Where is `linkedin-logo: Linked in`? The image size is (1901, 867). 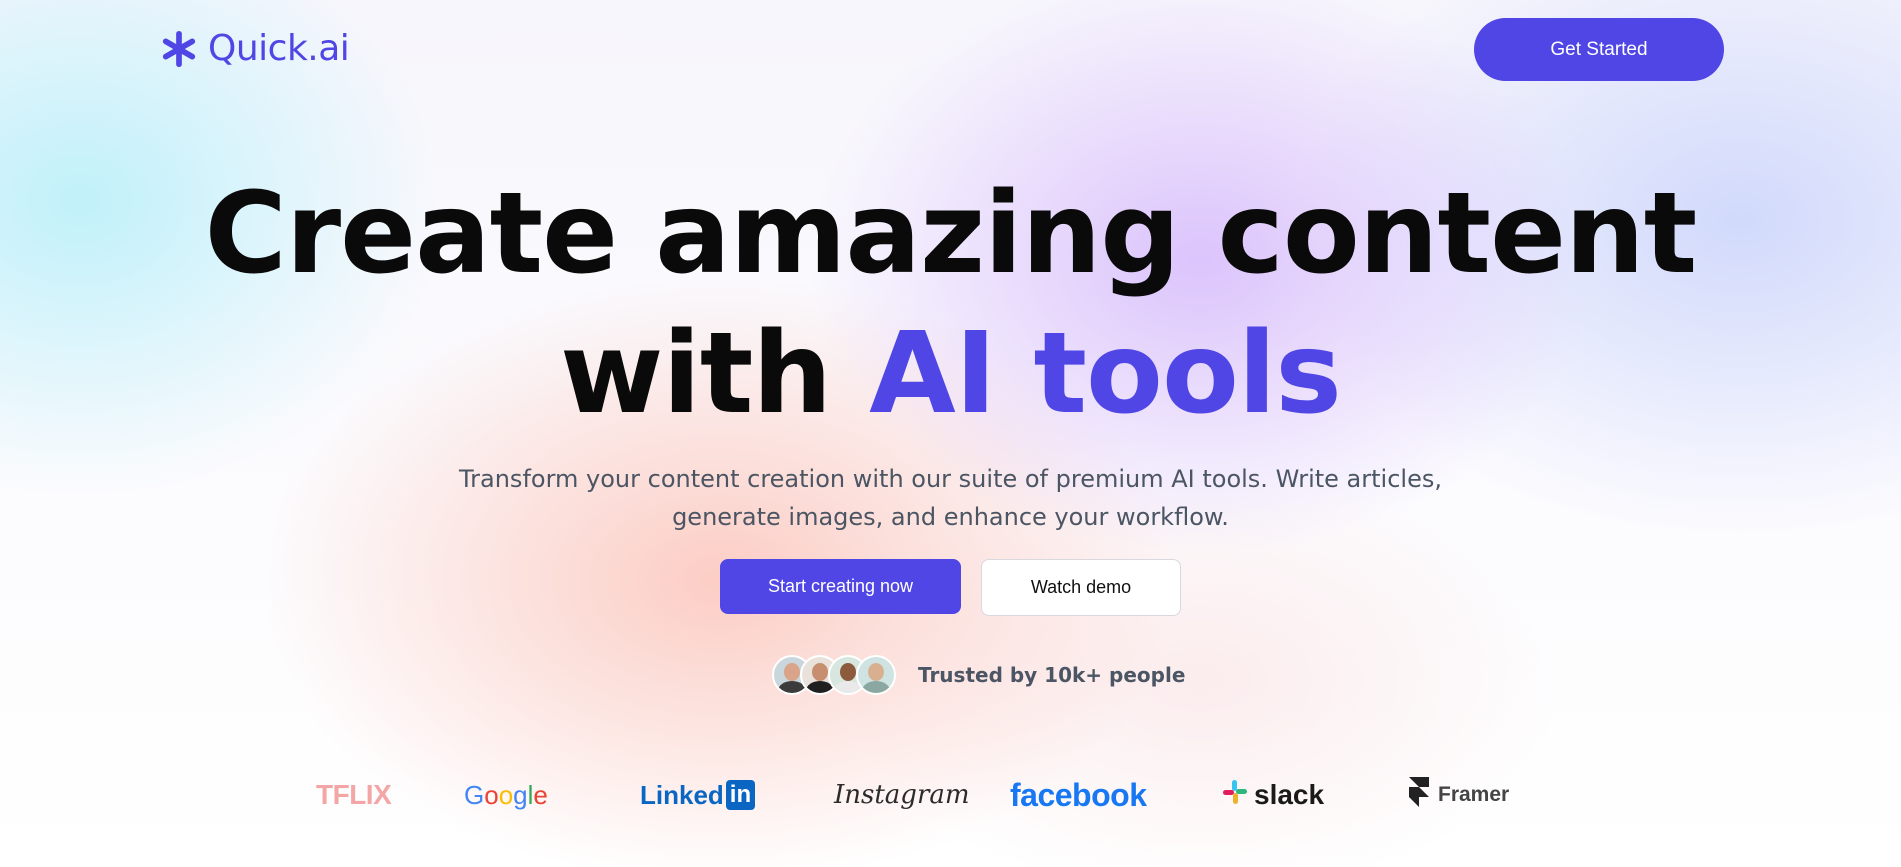
linkedin-logo: Linked in is located at coordinates (698, 795).